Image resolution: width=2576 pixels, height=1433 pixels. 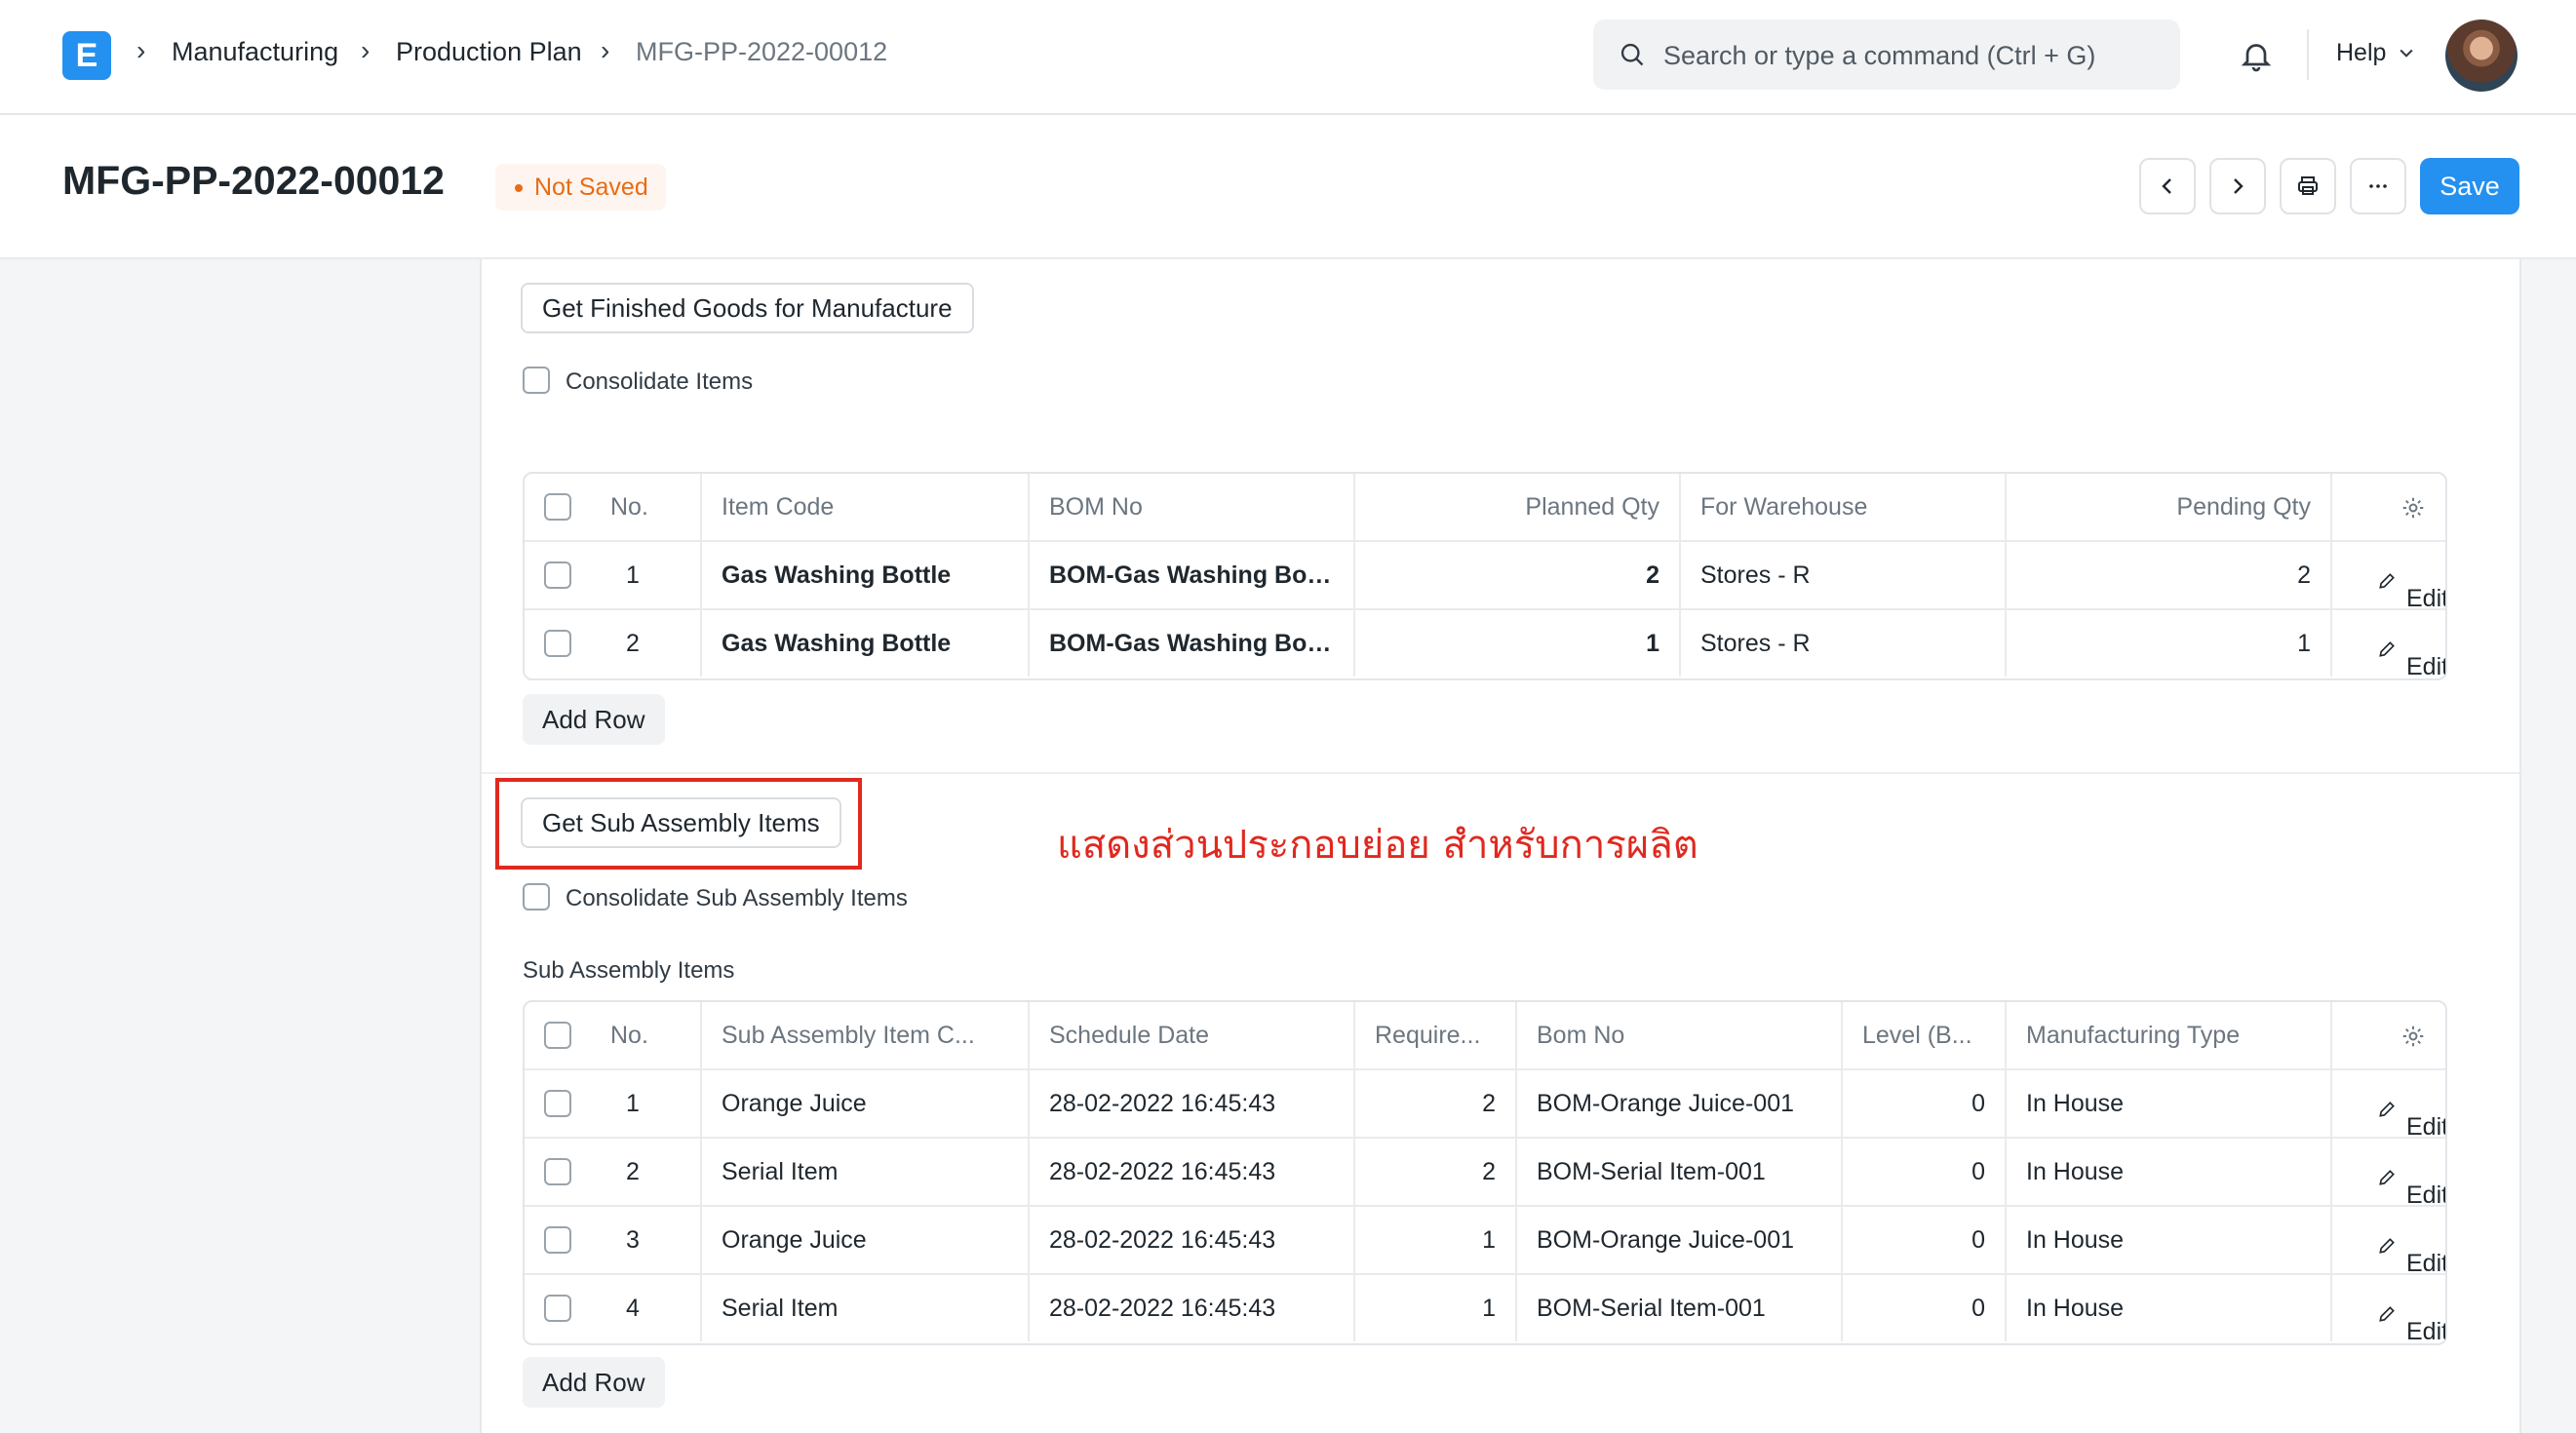 What do you see at coordinates (1192, 1035) in the screenshot?
I see `column-header: Schedule Date` at bounding box center [1192, 1035].